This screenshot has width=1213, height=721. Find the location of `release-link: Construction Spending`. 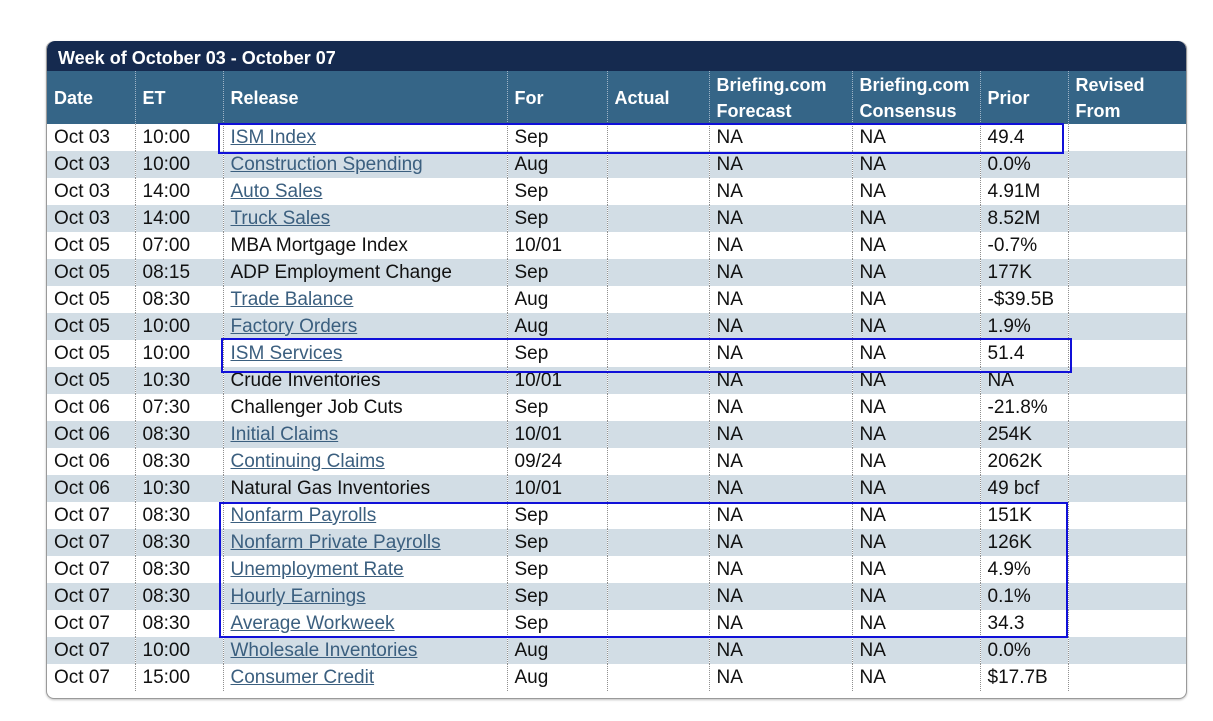

release-link: Construction Spending is located at coordinates (327, 164).